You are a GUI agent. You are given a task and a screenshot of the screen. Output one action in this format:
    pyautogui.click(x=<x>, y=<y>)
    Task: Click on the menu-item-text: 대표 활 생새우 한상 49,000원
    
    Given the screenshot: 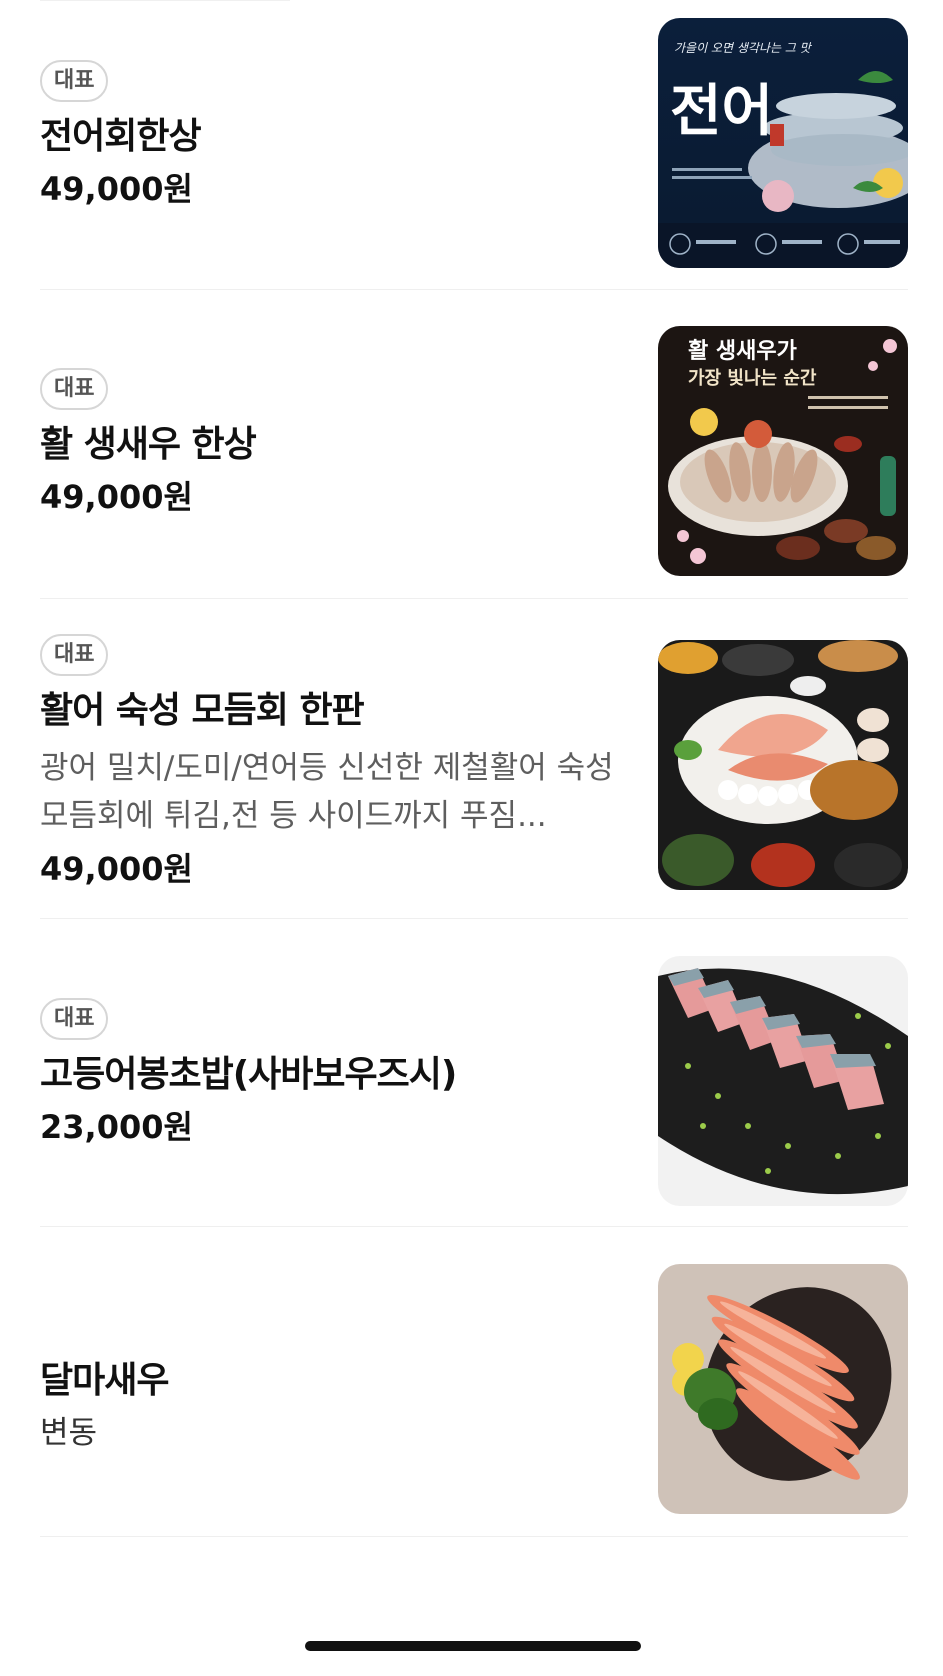 What is the action you would take?
    pyautogui.click(x=335, y=443)
    